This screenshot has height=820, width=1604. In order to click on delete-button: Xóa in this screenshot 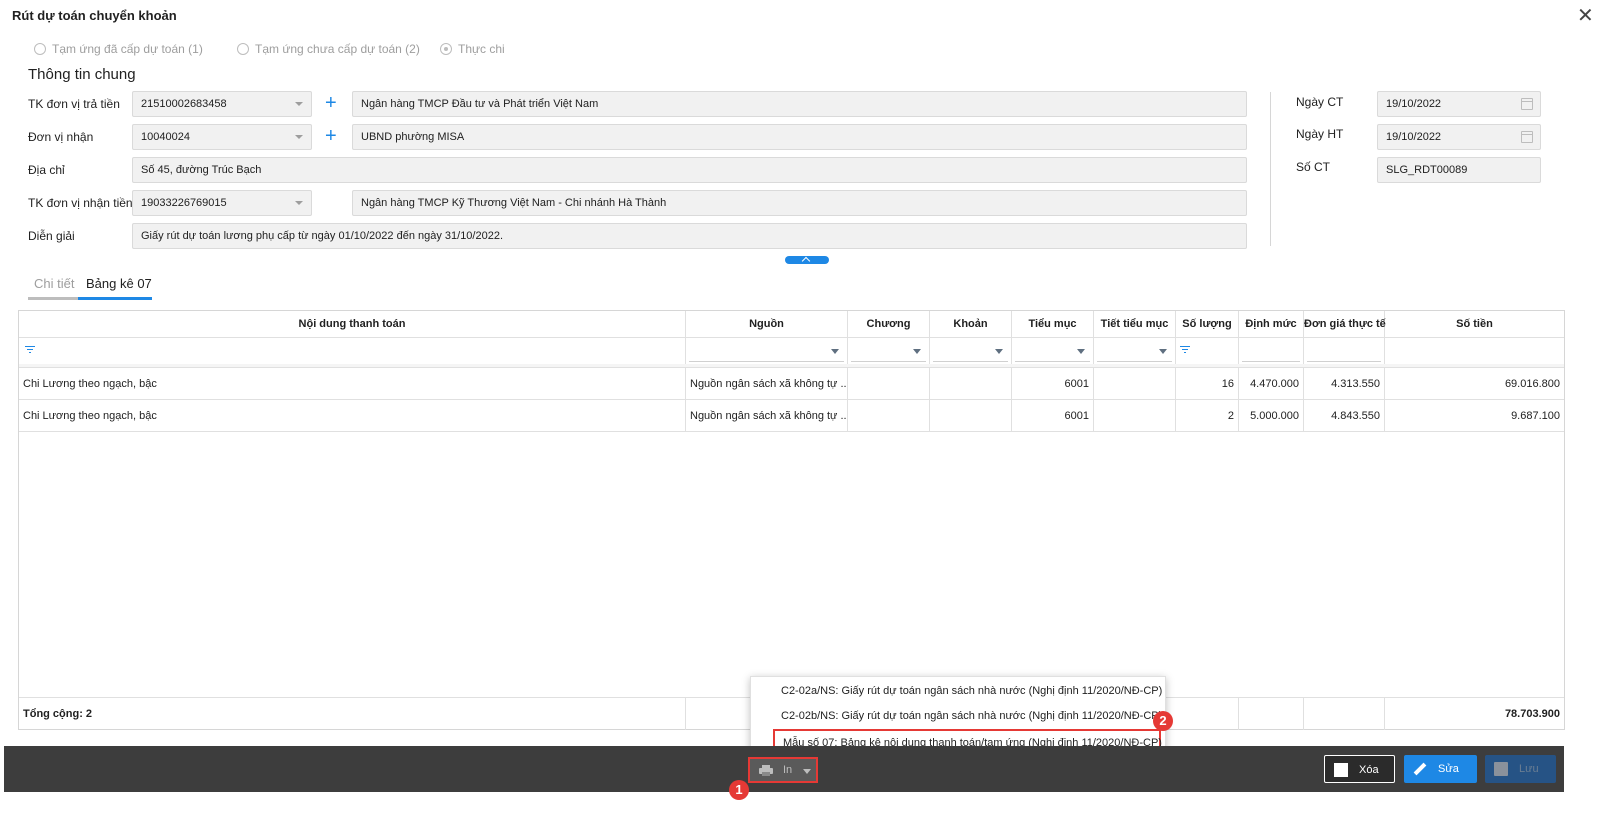, I will do `click(1359, 769)`.